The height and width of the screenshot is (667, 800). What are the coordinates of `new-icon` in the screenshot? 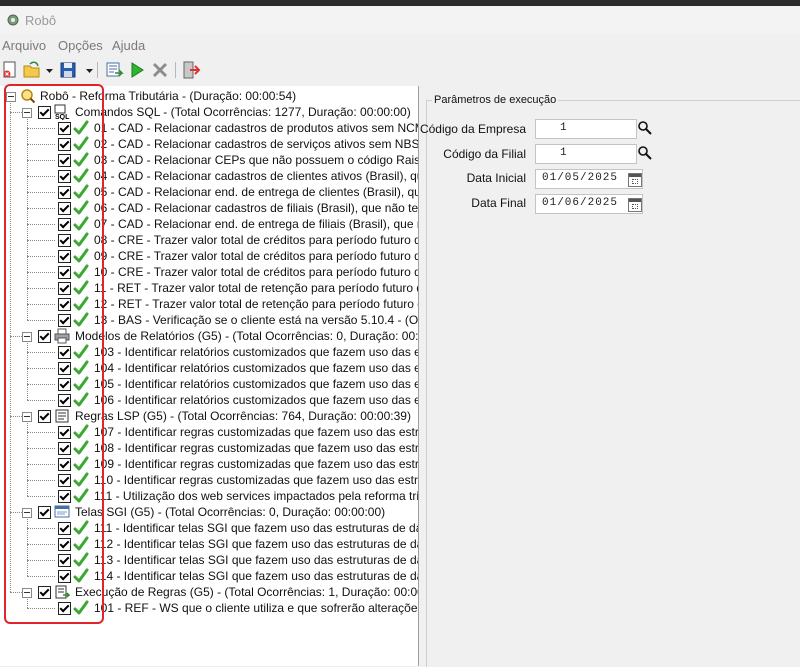 It's located at (10, 70).